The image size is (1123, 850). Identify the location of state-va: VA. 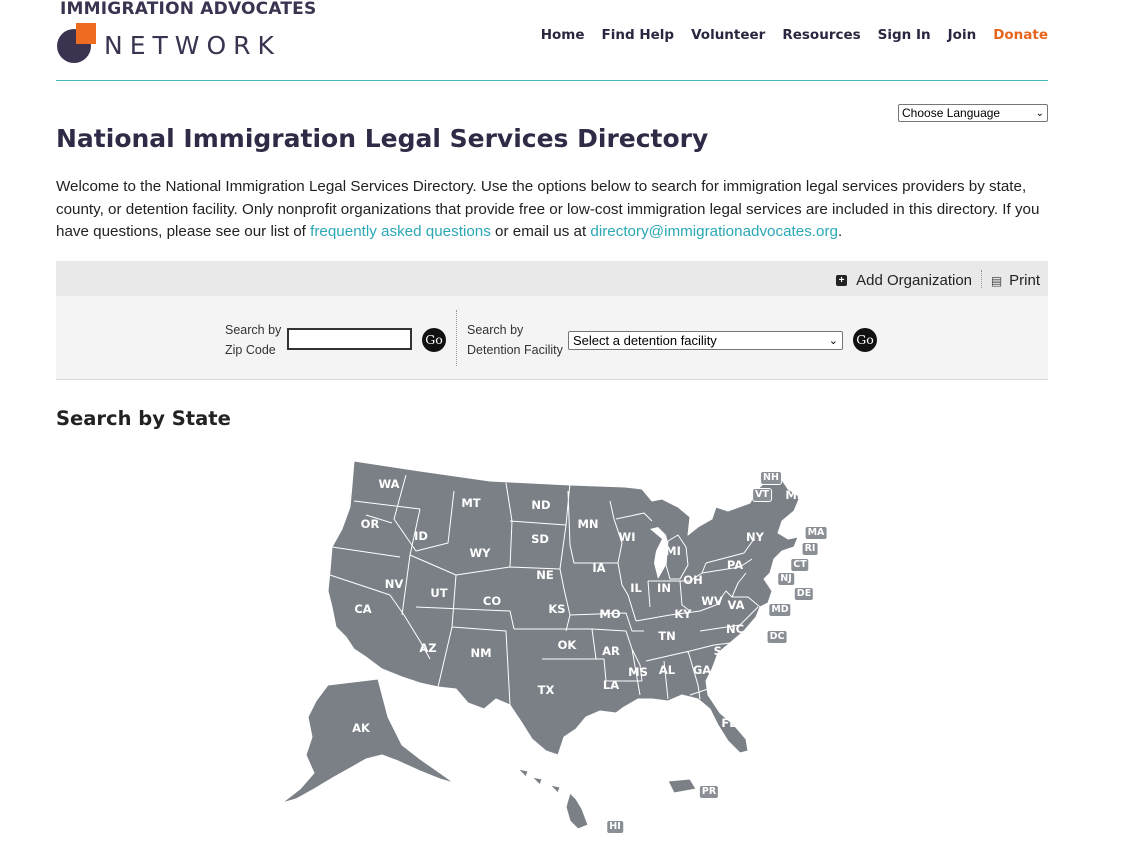
(735, 605).